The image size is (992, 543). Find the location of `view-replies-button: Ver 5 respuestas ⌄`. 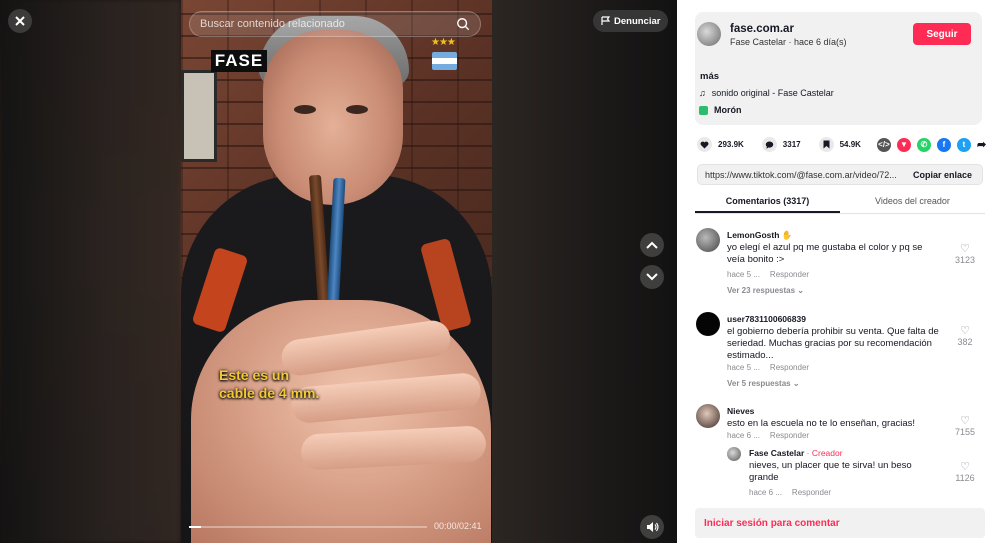

view-replies-button: Ver 5 respuestas ⌄ is located at coordinates (763, 383).